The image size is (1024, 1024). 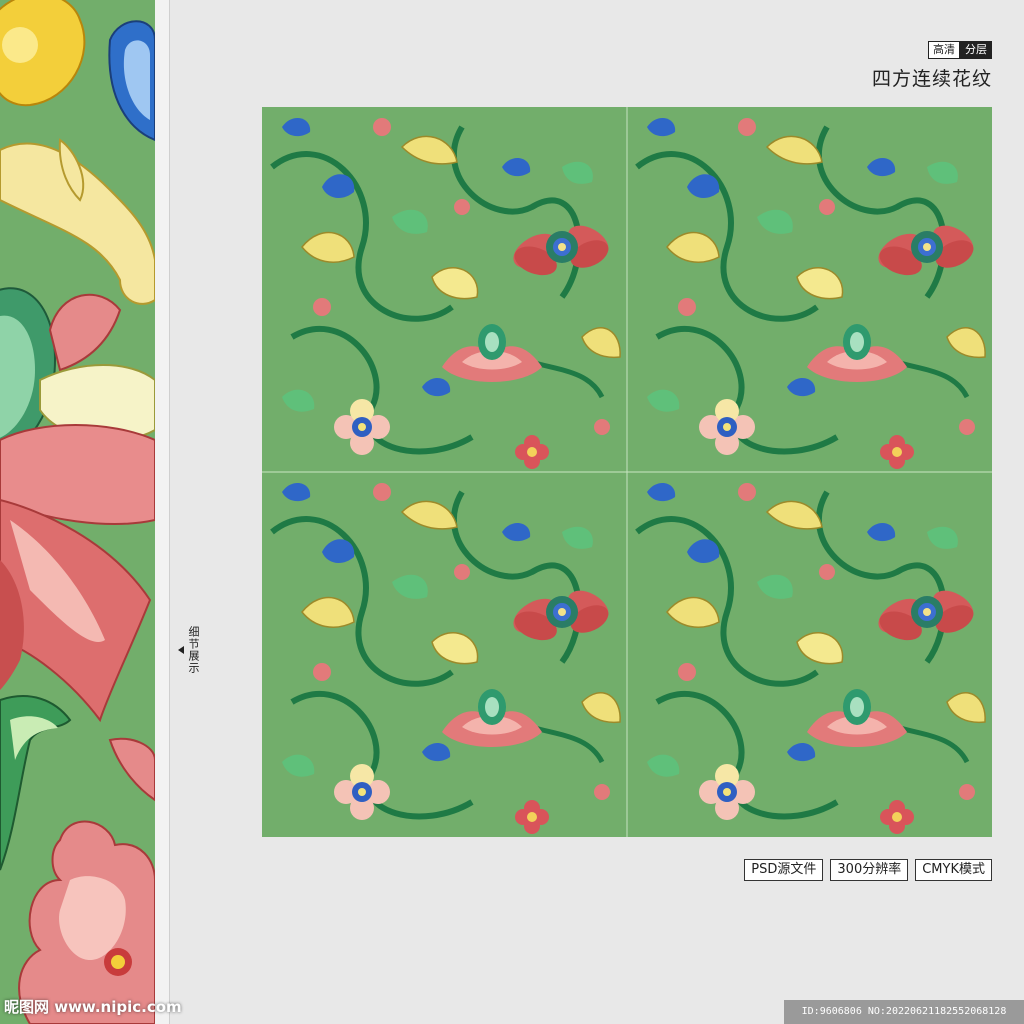 I want to click on detail-label-text: 细节展示, so click(x=193, y=650).